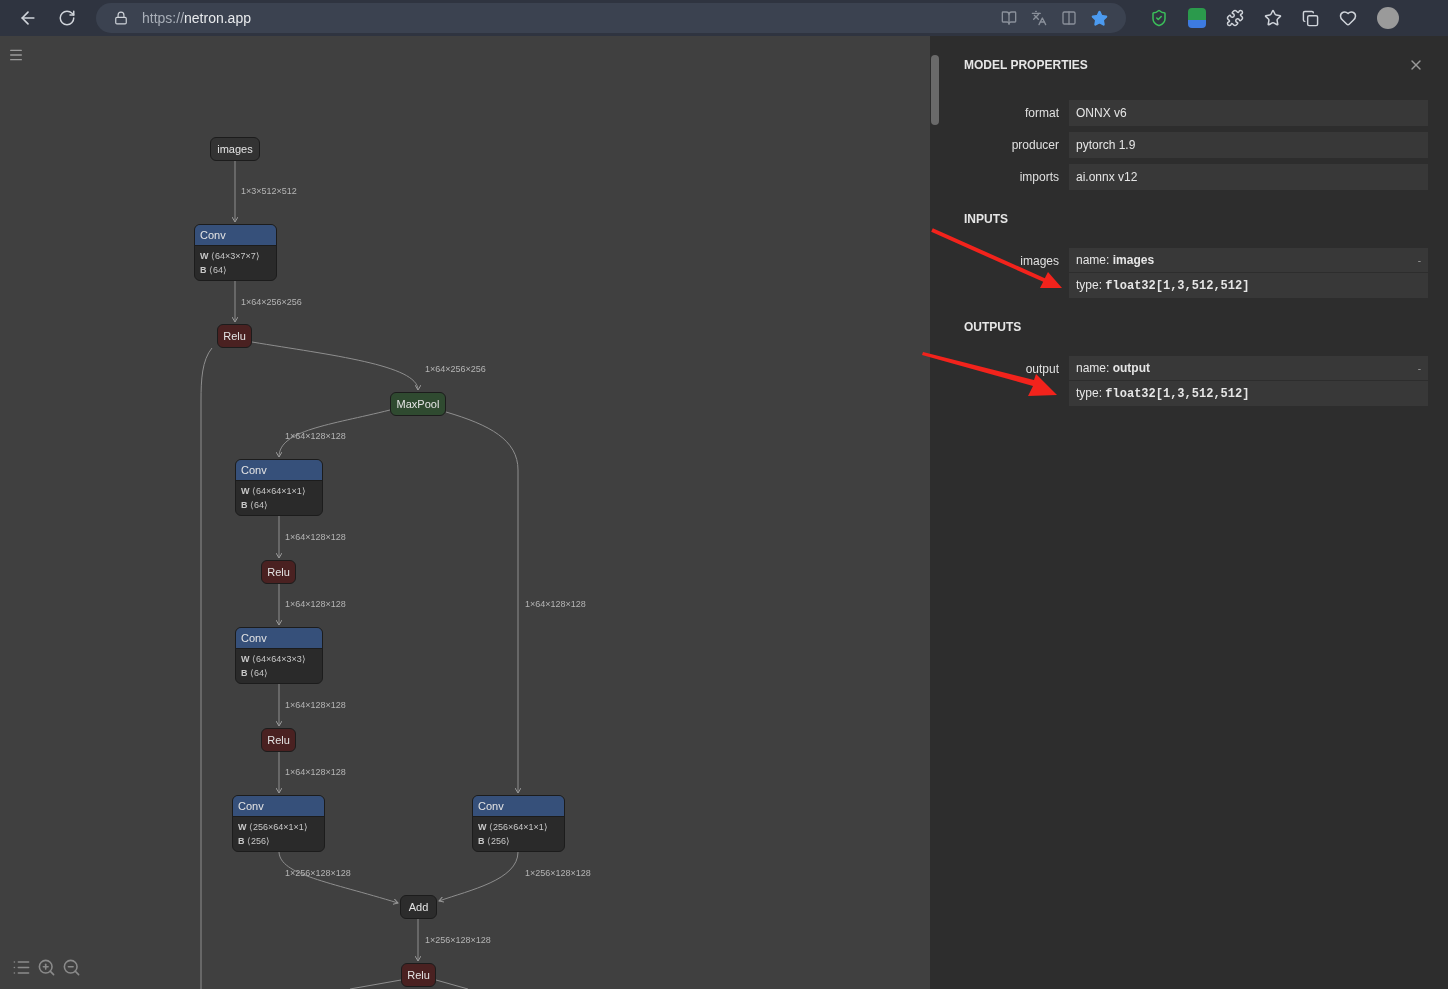 The width and height of the screenshot is (1448, 989). I want to click on profile-avatar, so click(1388, 18).